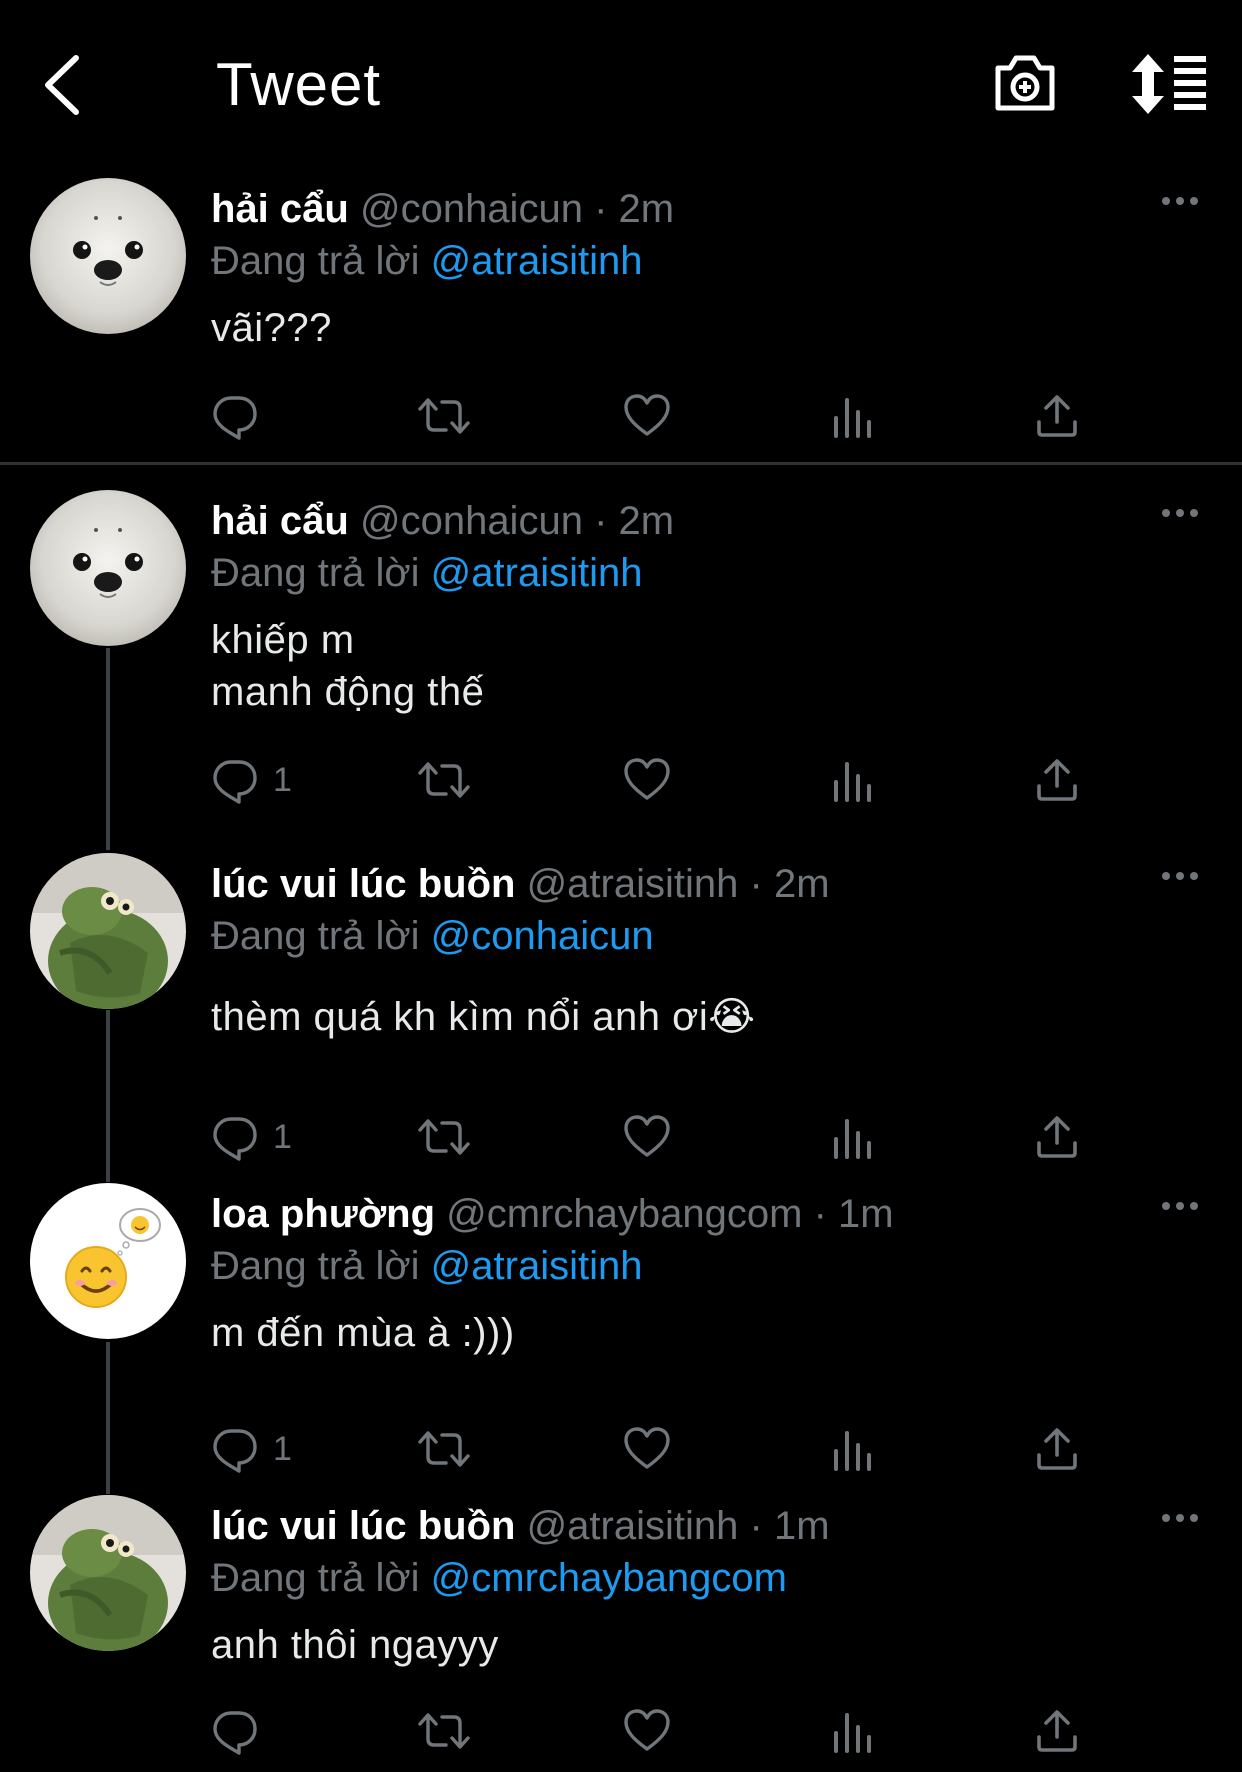 This screenshot has height=1772, width=1242. I want to click on sort-button, so click(1170, 84).